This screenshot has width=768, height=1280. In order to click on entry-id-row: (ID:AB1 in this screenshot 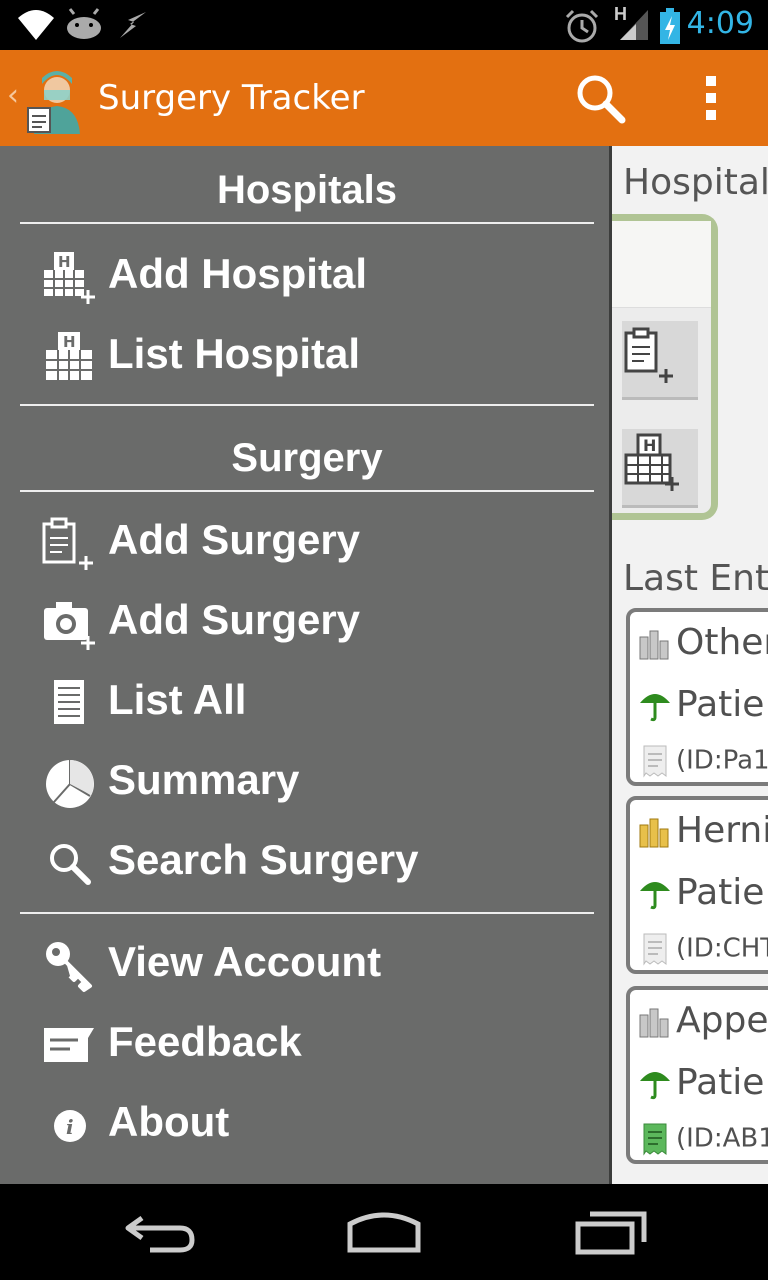, I will do `click(703, 1139)`.